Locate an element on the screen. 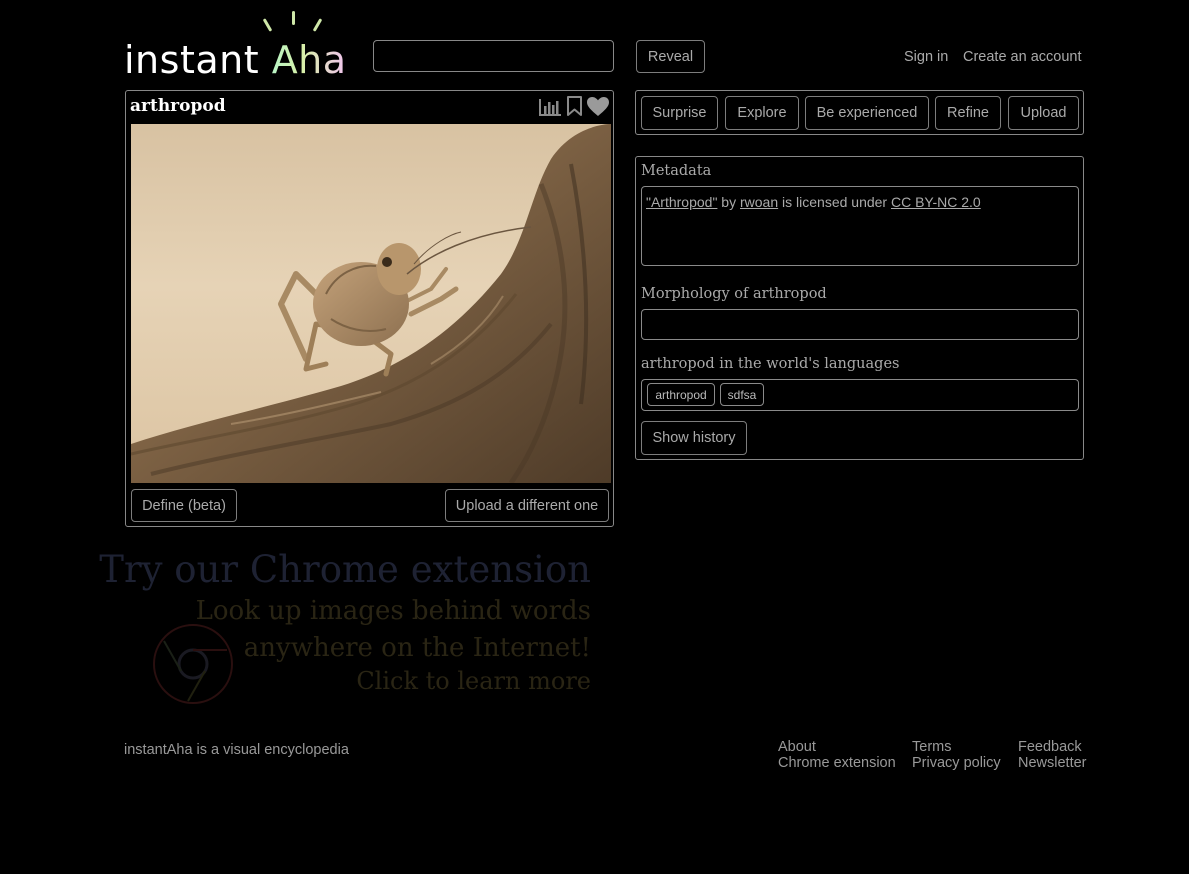  footer-feedback-link: Feedback is located at coordinates (1050, 747).